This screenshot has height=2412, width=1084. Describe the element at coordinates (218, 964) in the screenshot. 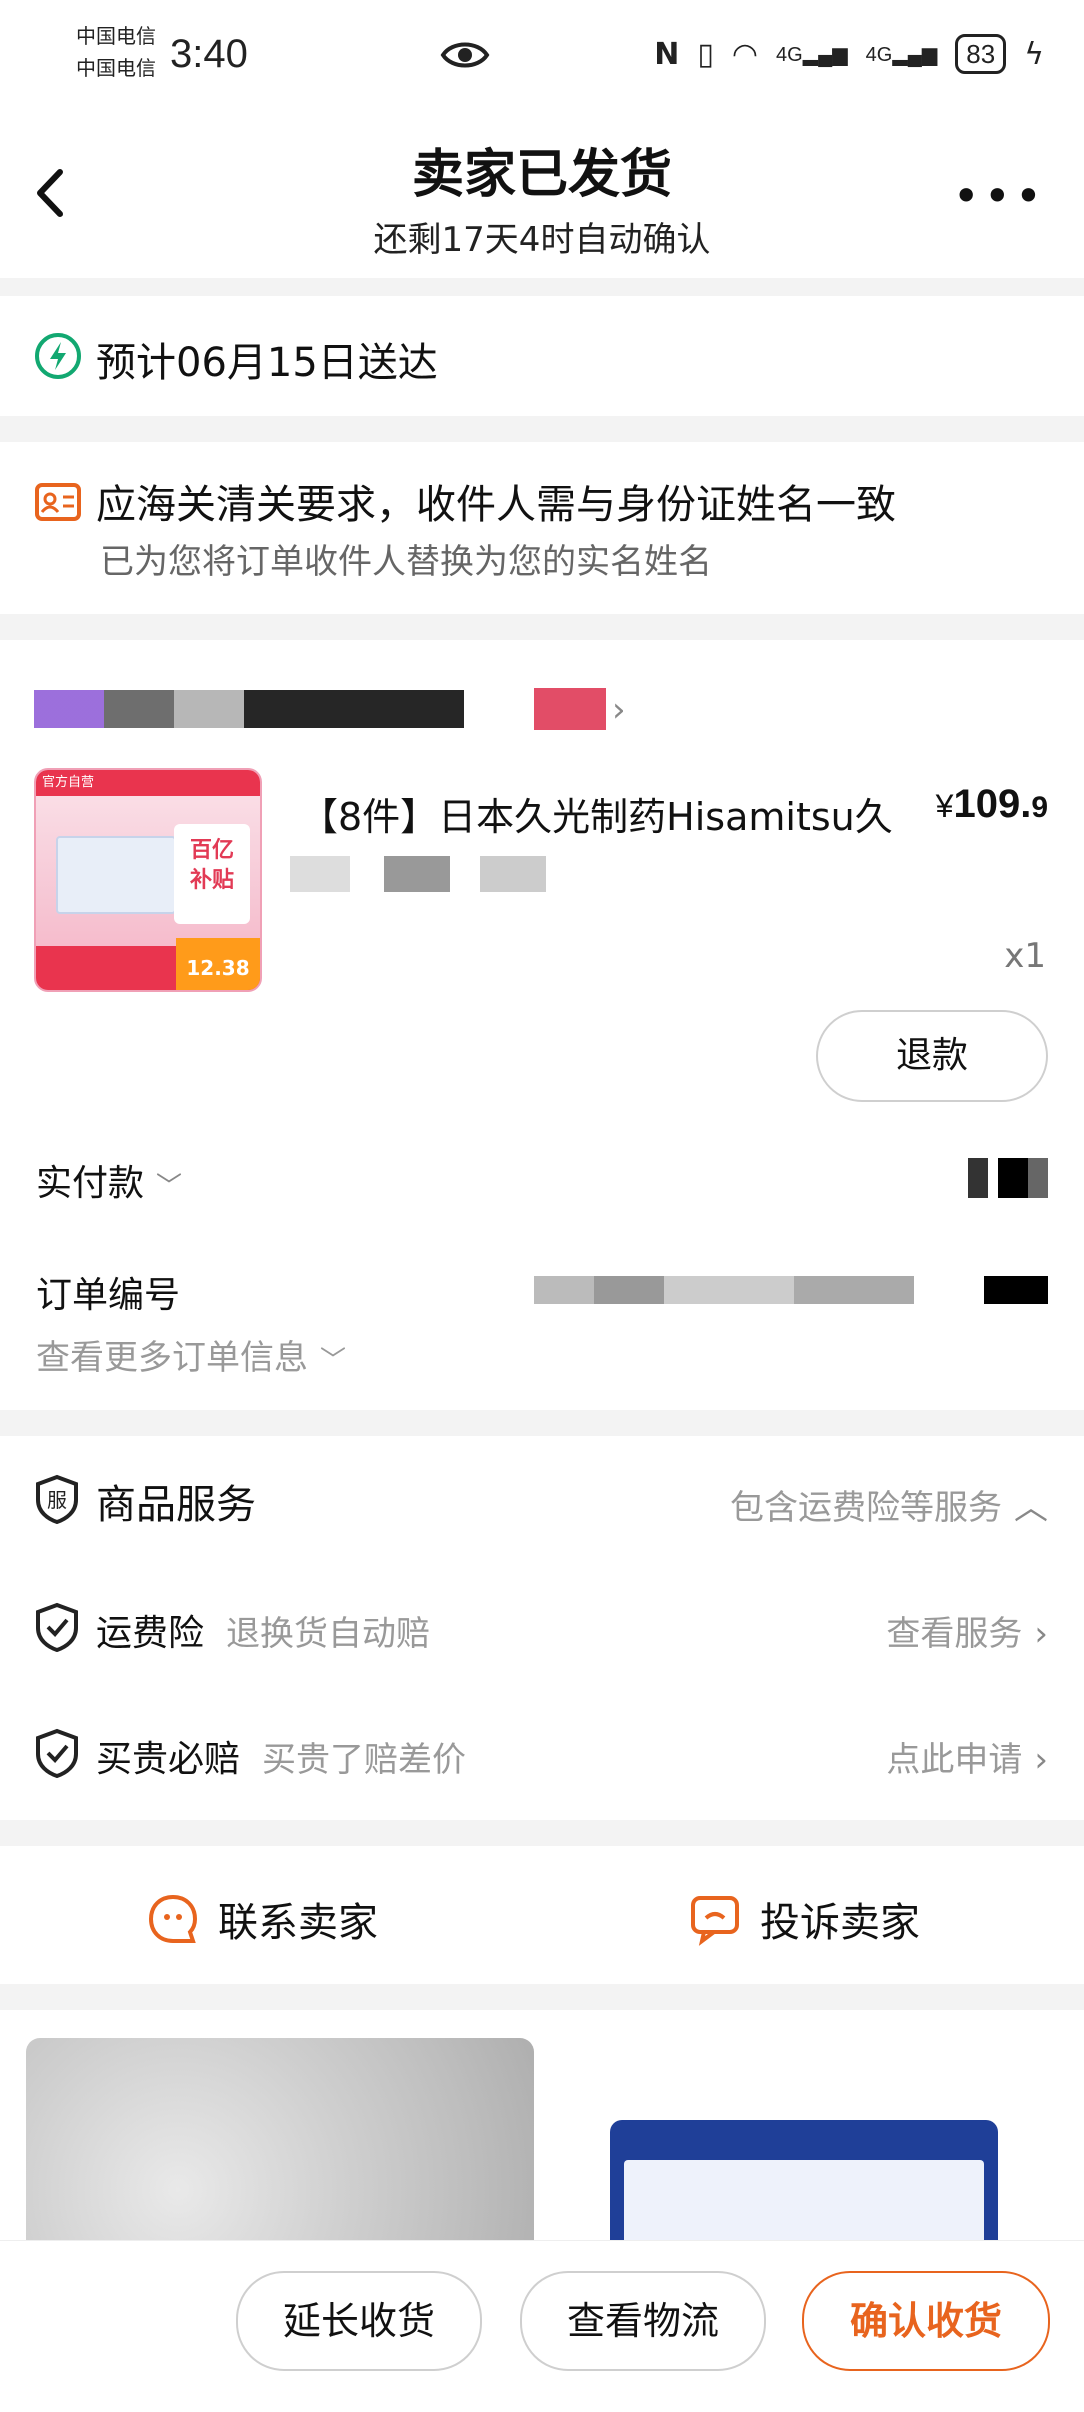

I see `product-image-price: 12.38` at that location.